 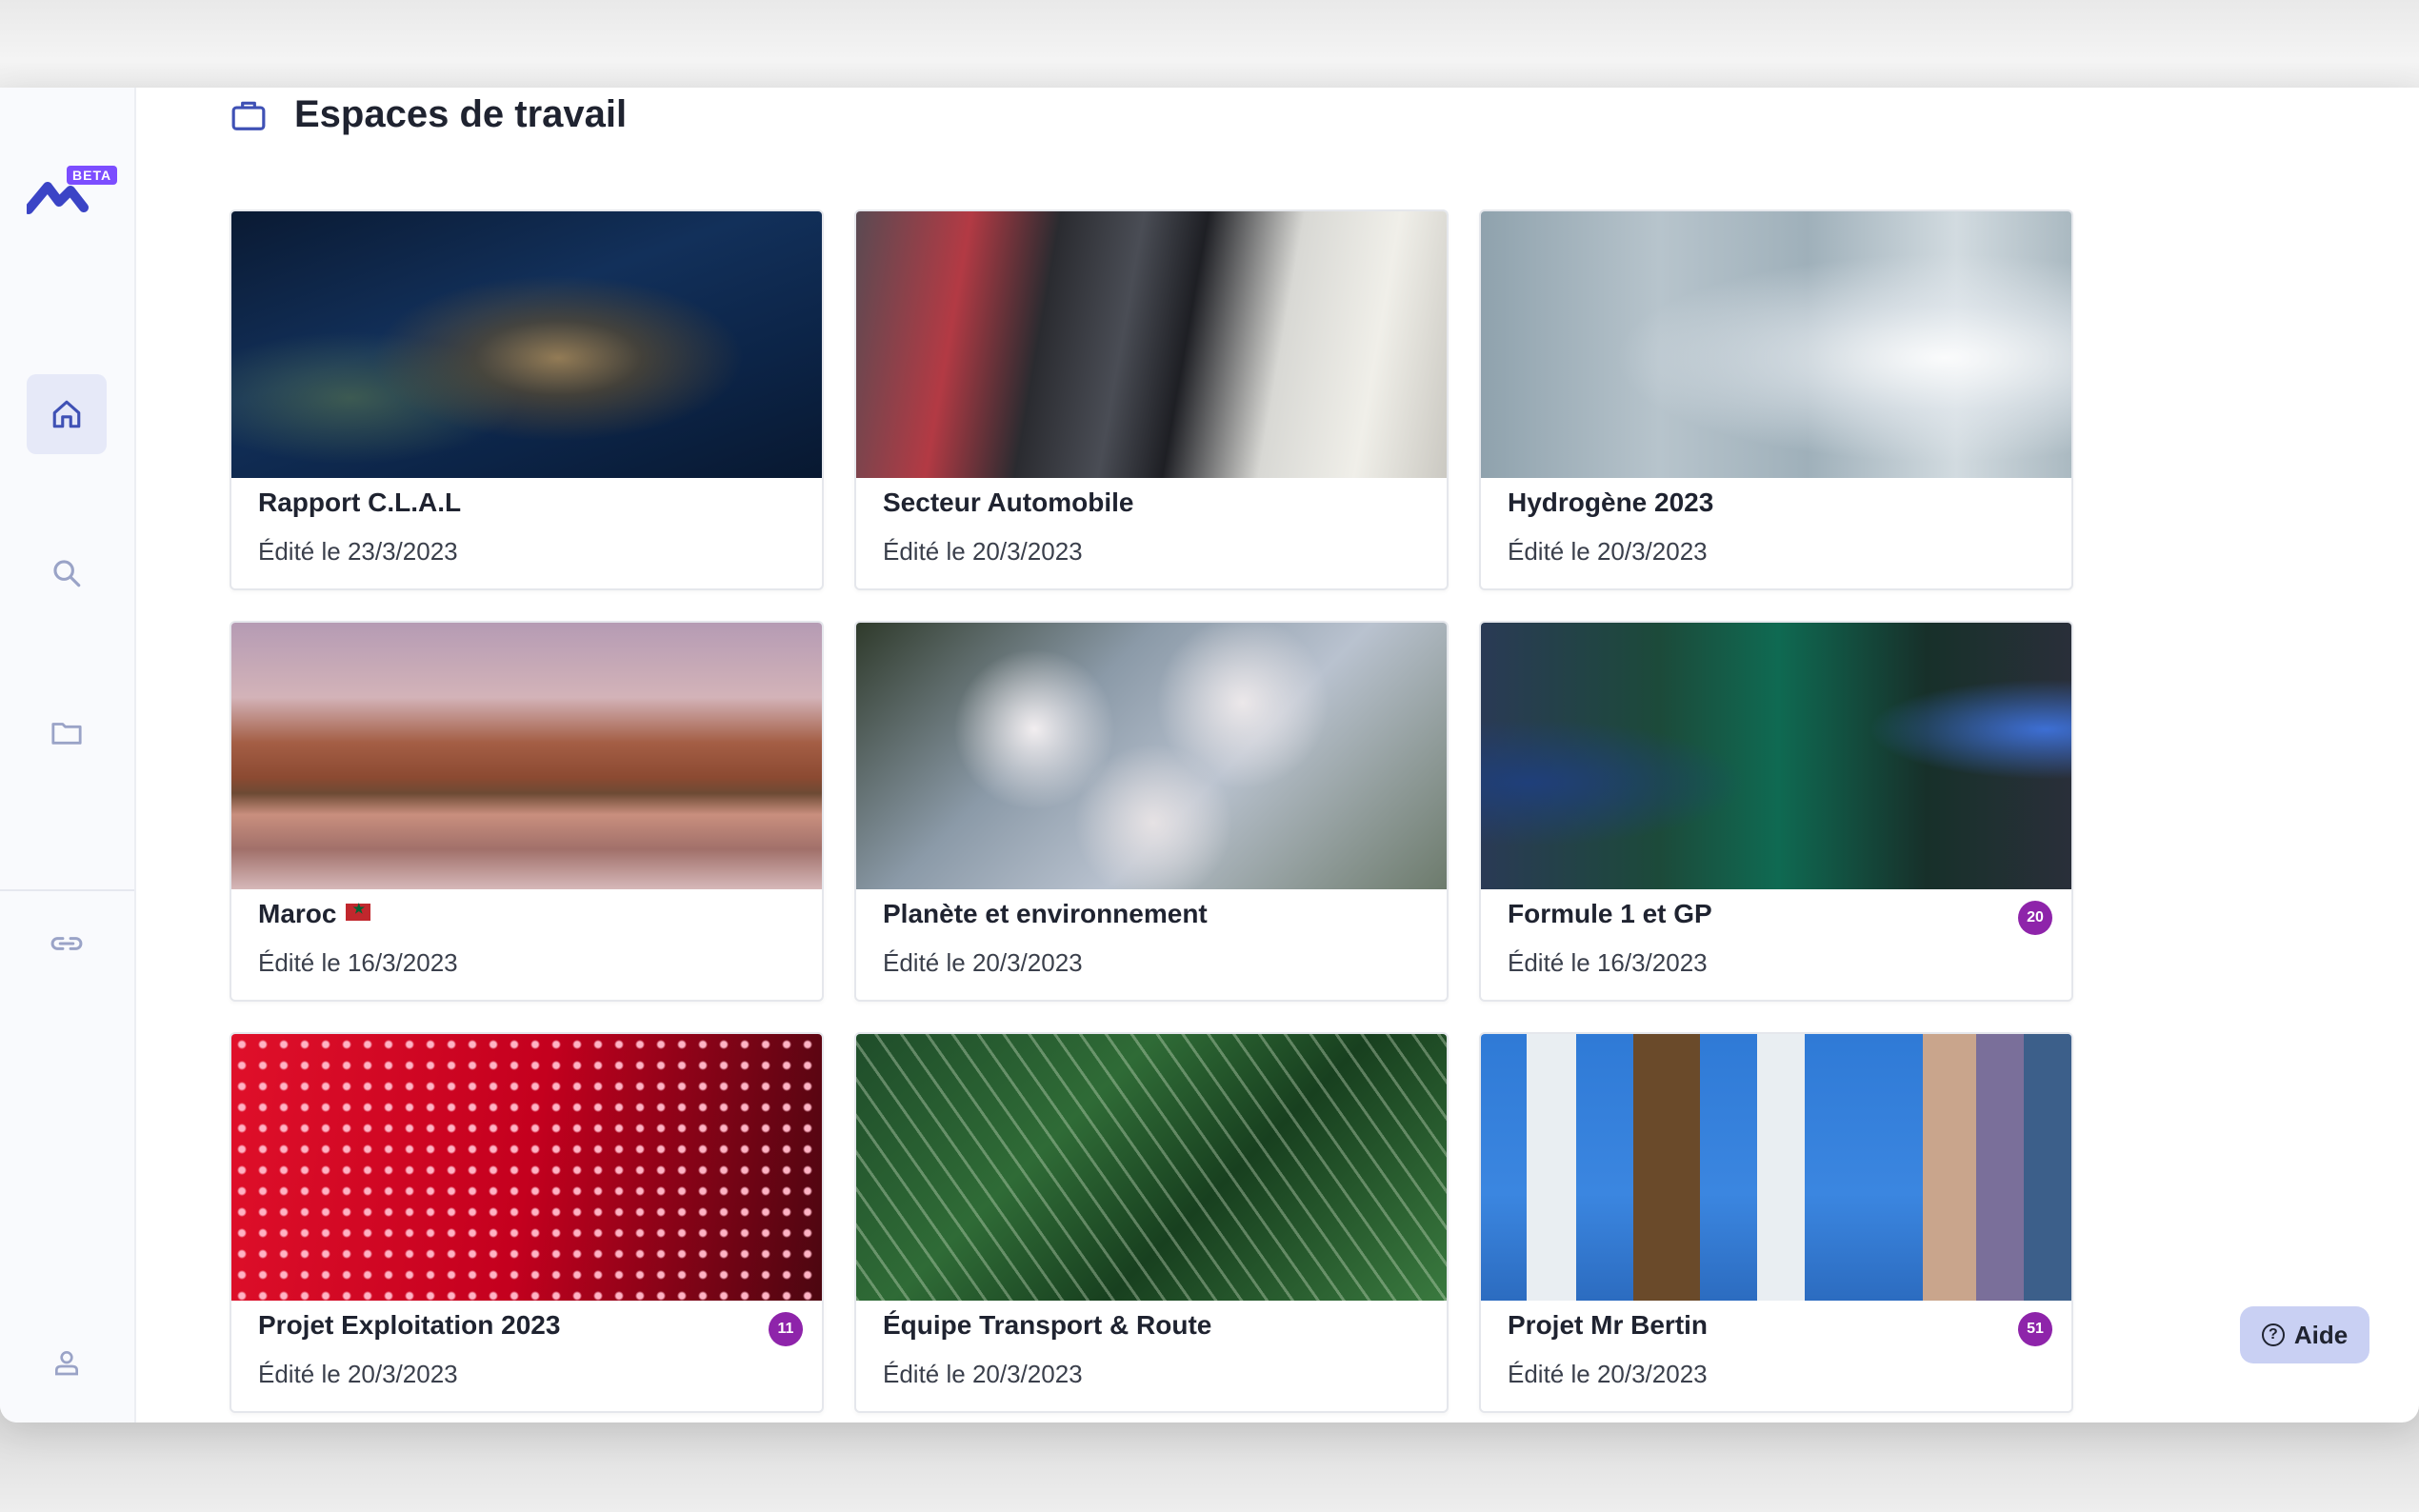 What do you see at coordinates (2035, 918) in the screenshot?
I see `notification-badge: 20` at bounding box center [2035, 918].